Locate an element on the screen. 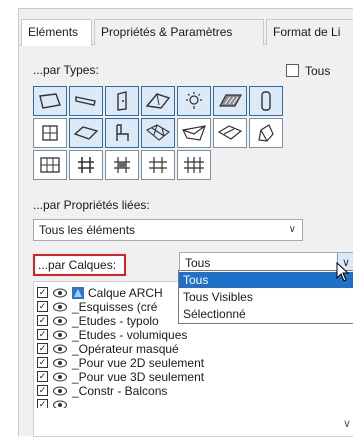  linked-properties-select: Tous les éléments ∨ is located at coordinates (168, 230).